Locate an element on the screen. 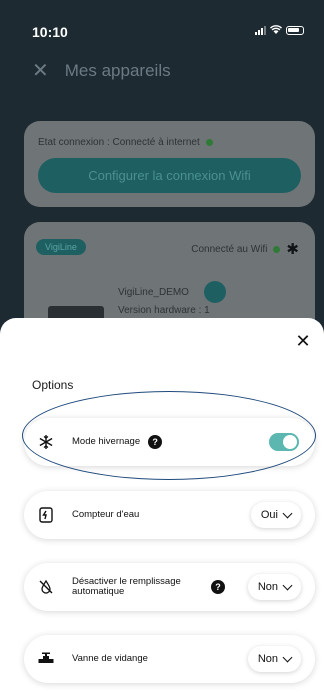 This screenshot has width=324, height=697. option-vanne-vidange: Vanne de vidange Non is located at coordinates (169, 659).